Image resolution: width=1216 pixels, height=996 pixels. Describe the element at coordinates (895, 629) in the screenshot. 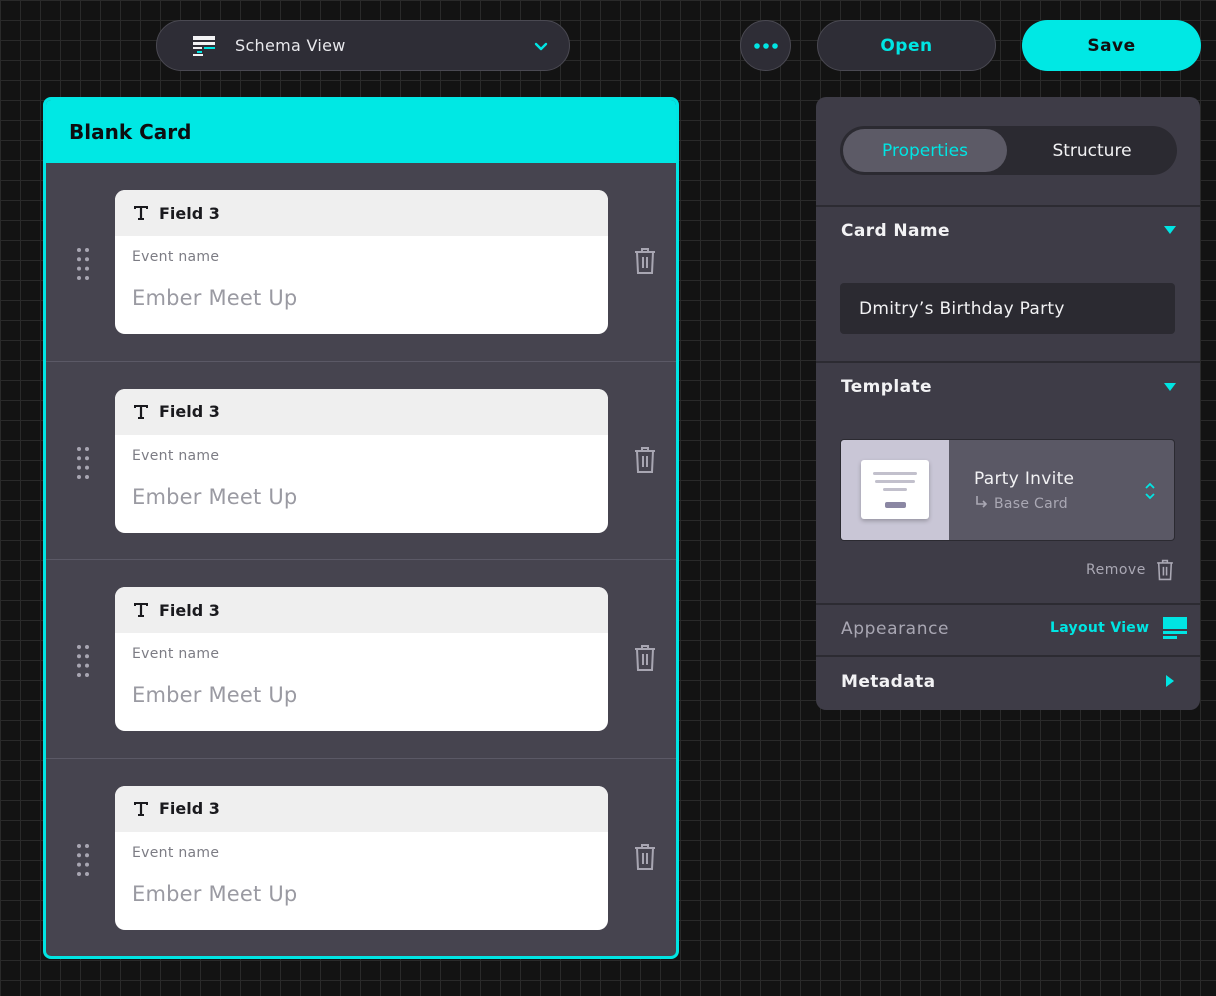

I see `appearance-section-title: Appearance` at that location.